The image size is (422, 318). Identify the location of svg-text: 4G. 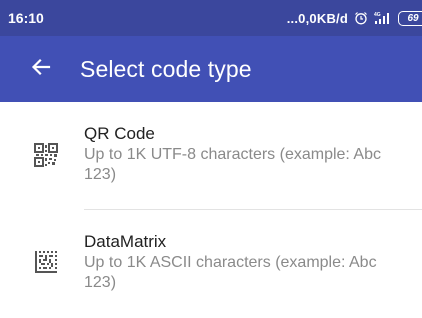
(377, 15).